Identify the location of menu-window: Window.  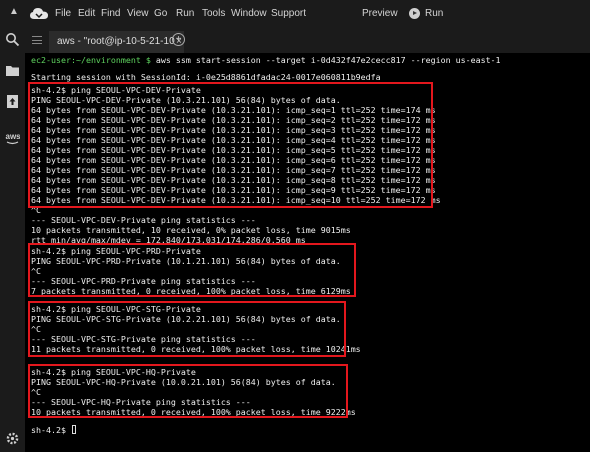
(249, 14).